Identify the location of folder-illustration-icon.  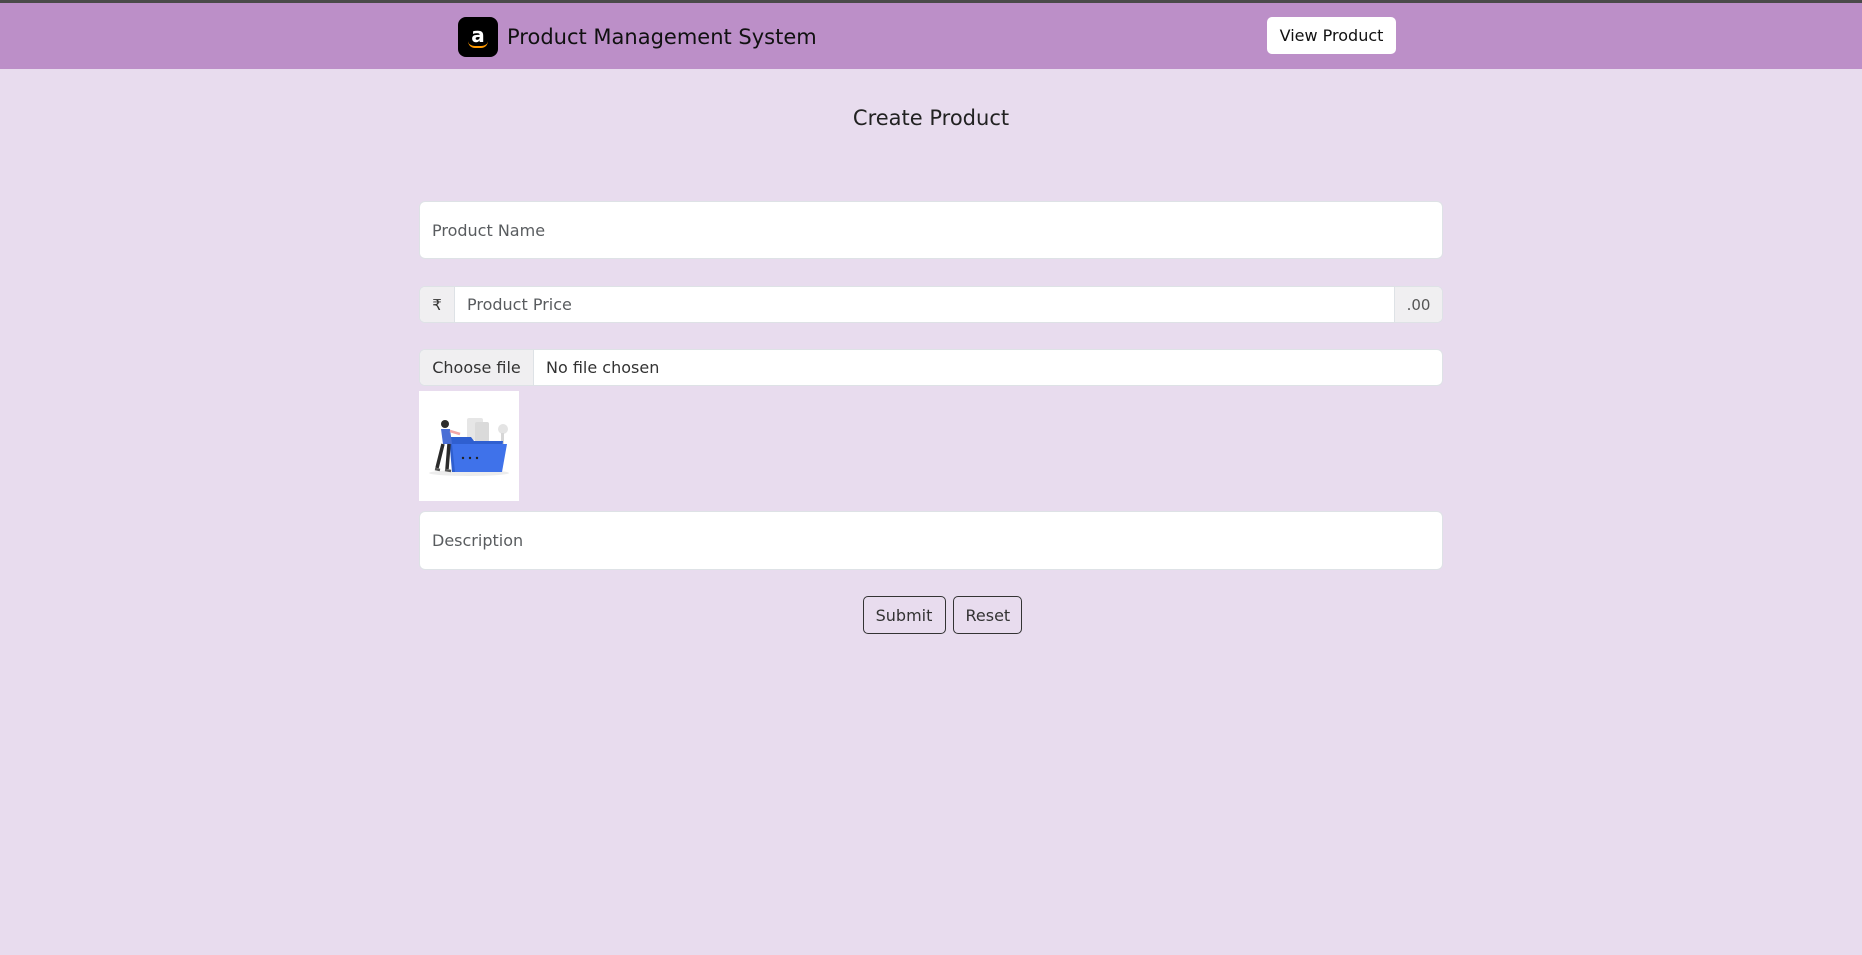
(469, 447).